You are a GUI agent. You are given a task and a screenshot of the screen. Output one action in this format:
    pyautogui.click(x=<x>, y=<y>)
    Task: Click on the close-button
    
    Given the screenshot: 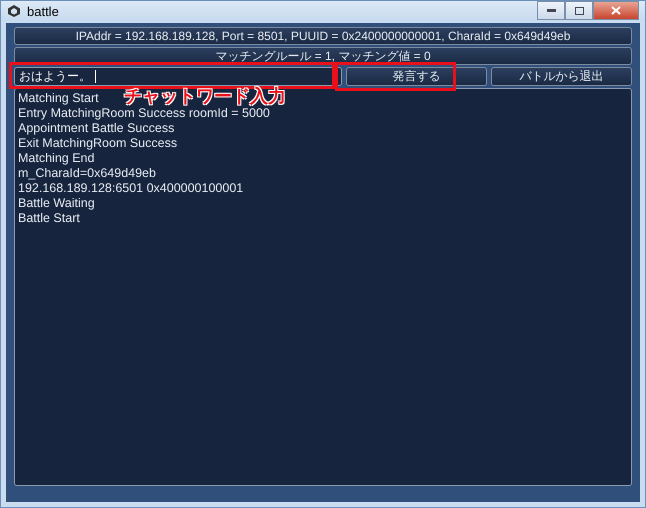 What is the action you would take?
    pyautogui.click(x=616, y=10)
    